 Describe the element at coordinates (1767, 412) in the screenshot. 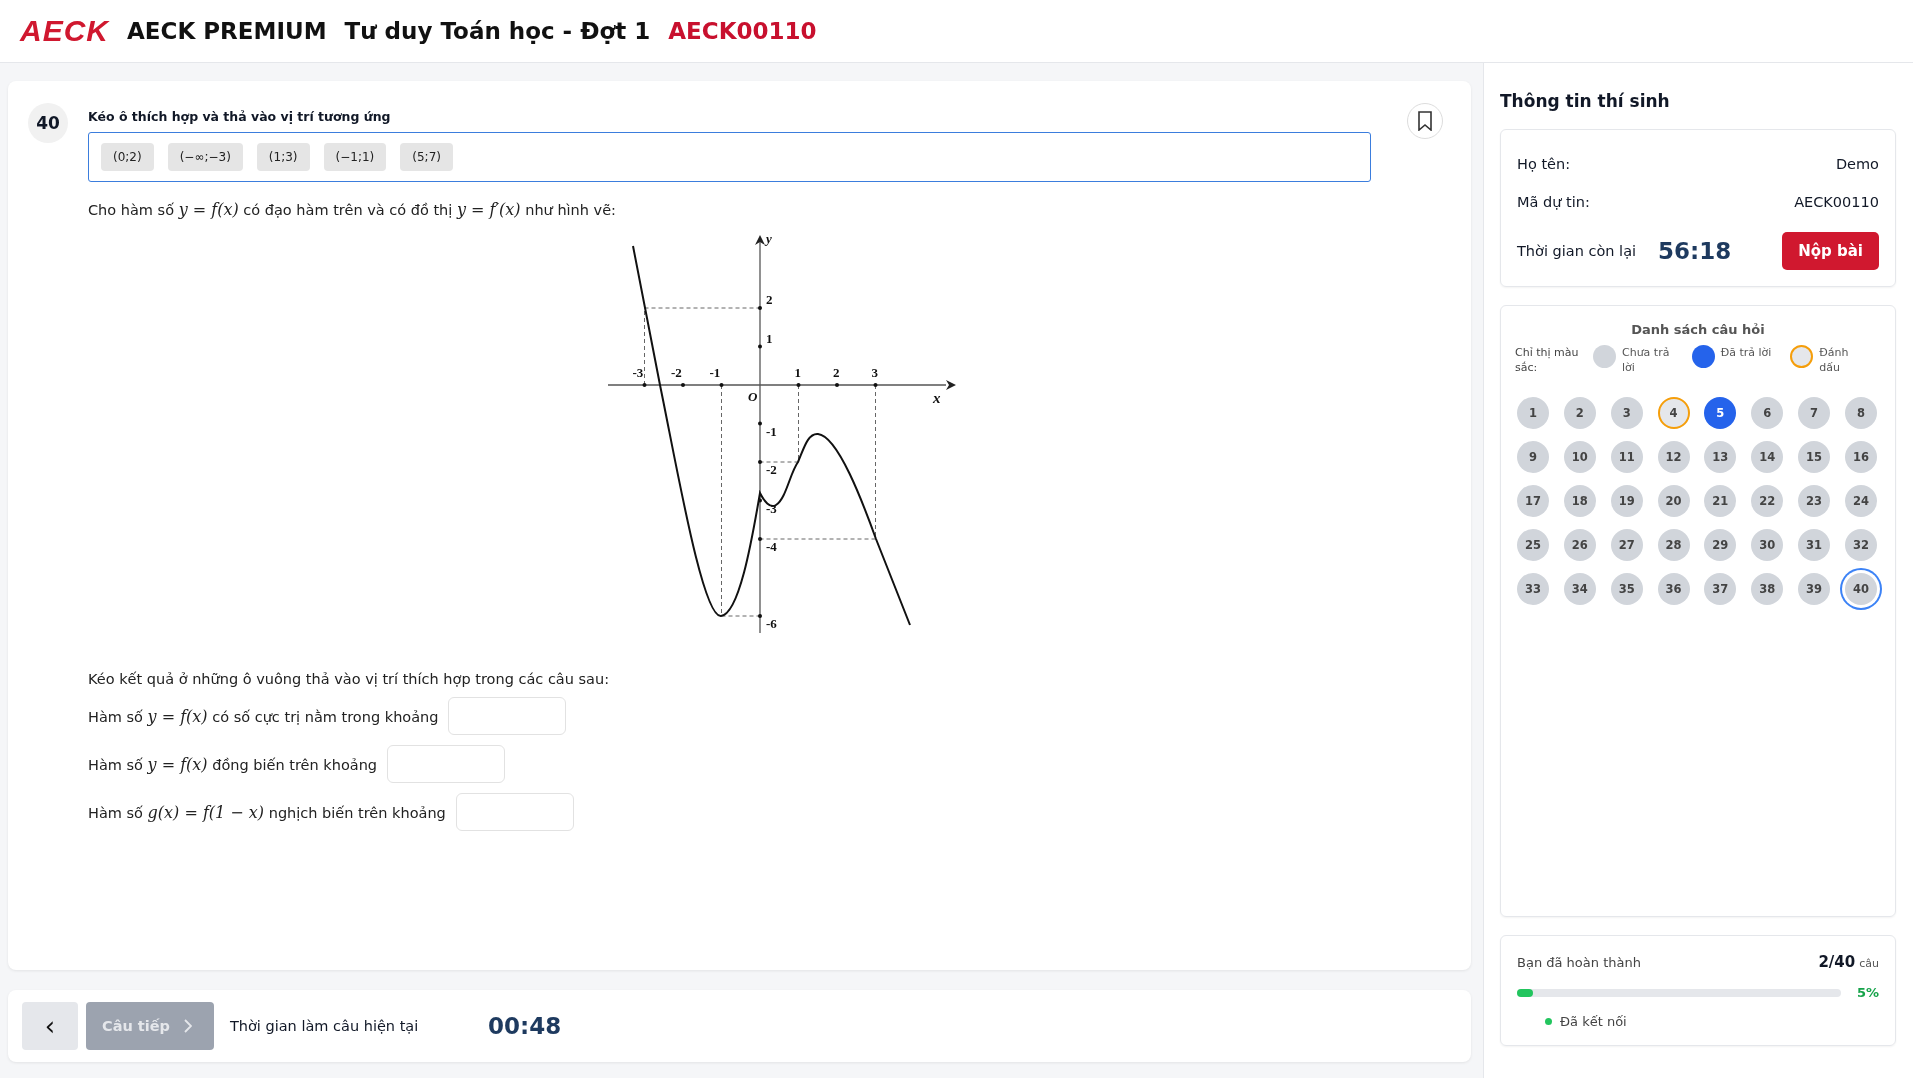

I see `question-number-button: 6` at that location.